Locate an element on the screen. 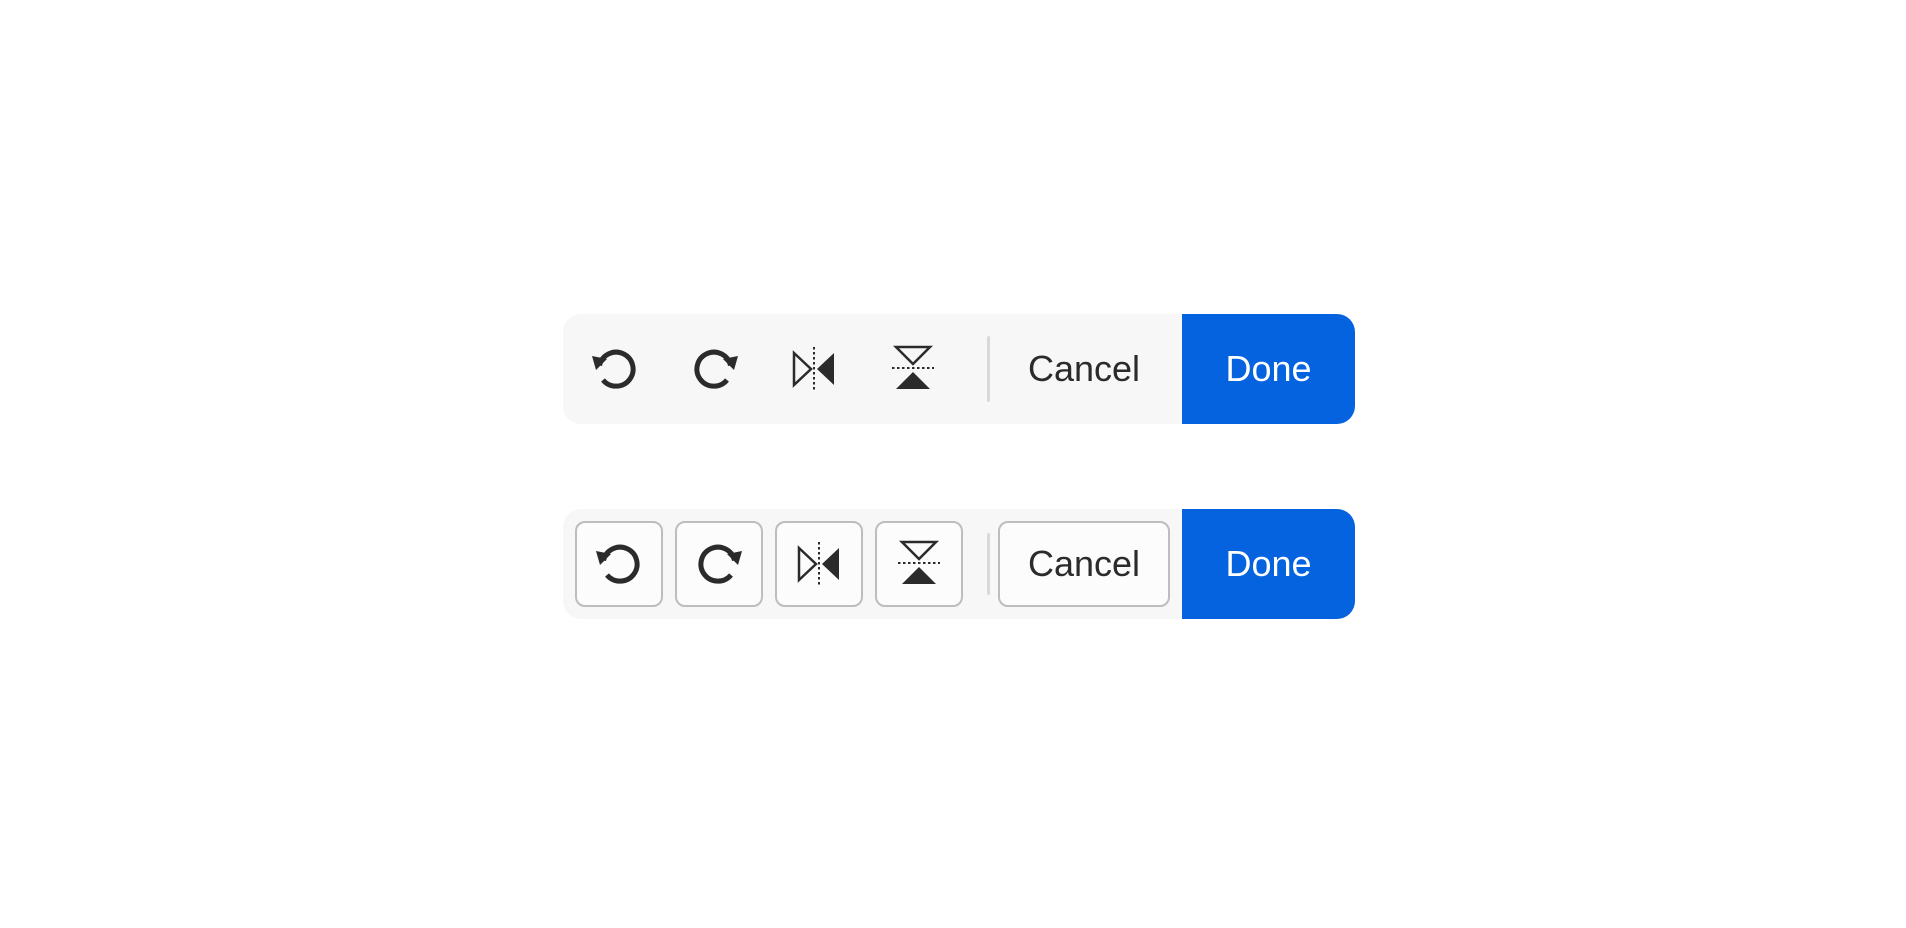  toolbar-outlined: Cancel Done is located at coordinates (959, 564).